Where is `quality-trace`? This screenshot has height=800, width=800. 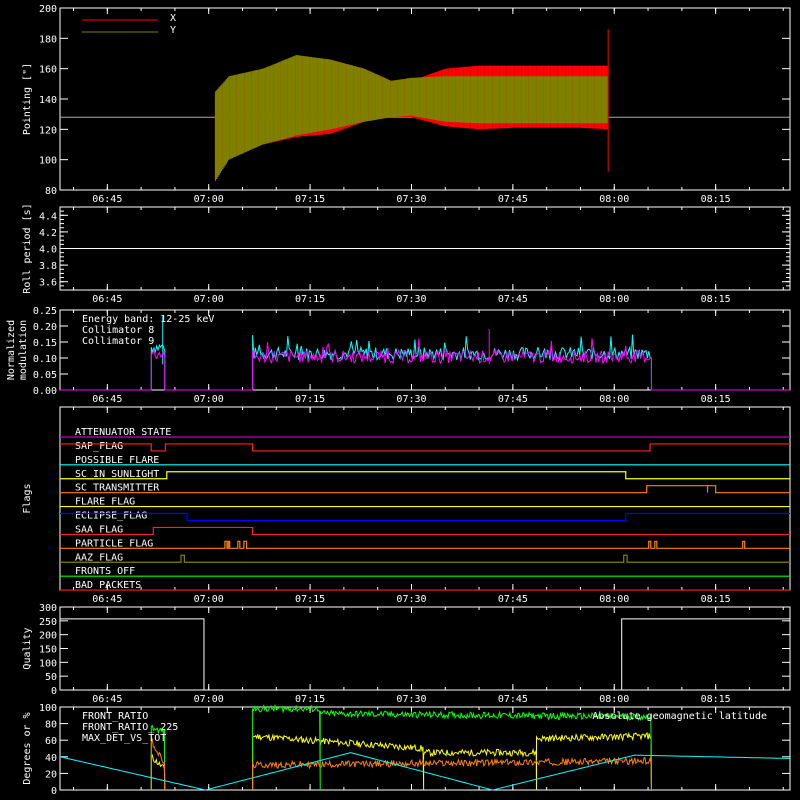 quality-trace is located at coordinates (425, 654).